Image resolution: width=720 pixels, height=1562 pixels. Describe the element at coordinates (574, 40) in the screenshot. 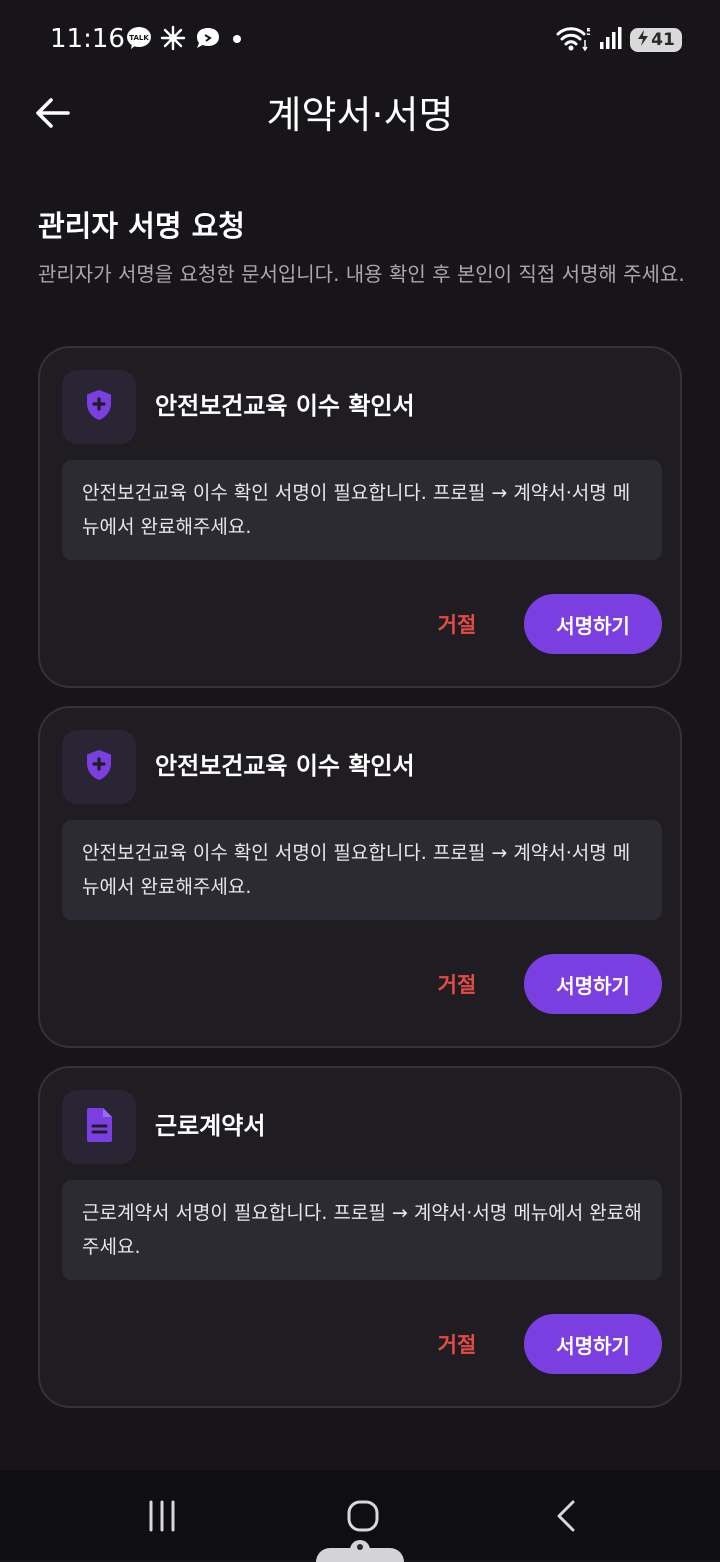

I see `wifi-icon: 5` at that location.